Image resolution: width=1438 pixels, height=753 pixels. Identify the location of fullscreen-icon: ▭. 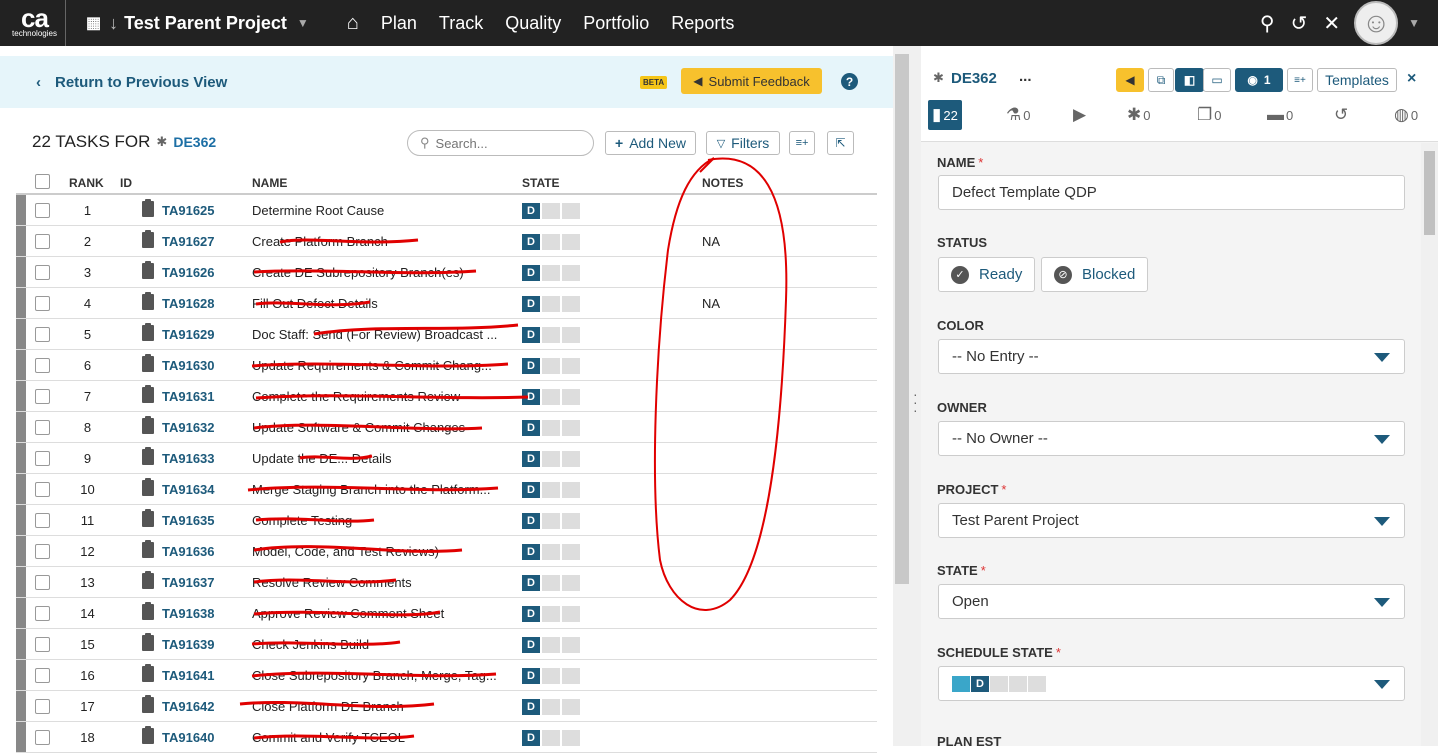
(1217, 80).